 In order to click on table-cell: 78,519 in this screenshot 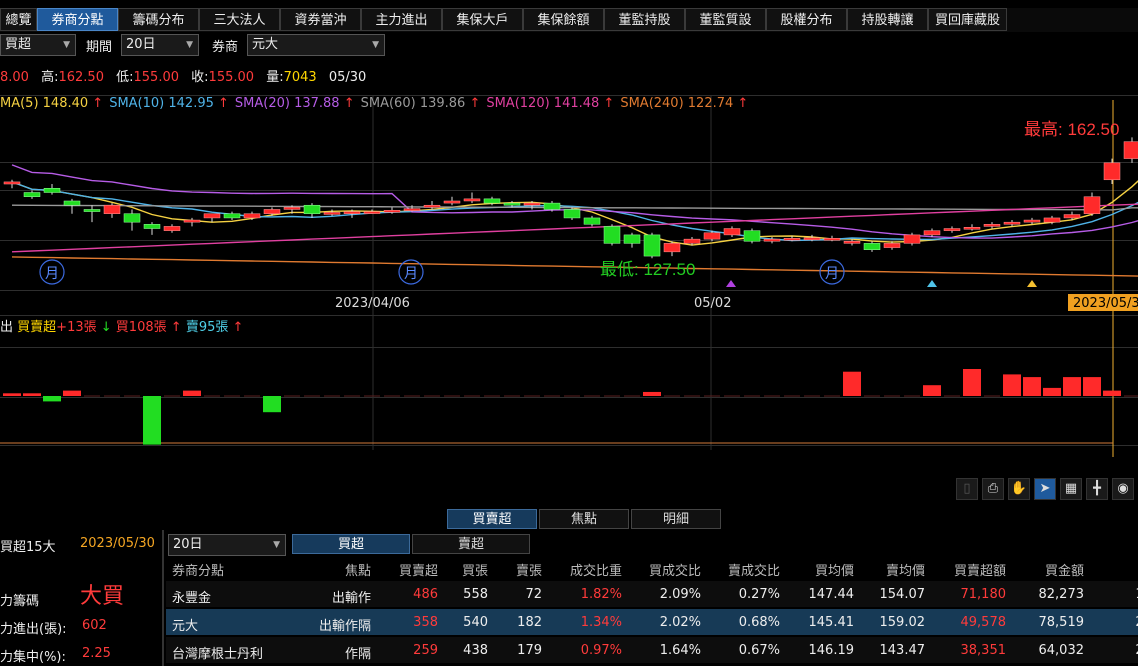, I will do `click(1061, 622)`.